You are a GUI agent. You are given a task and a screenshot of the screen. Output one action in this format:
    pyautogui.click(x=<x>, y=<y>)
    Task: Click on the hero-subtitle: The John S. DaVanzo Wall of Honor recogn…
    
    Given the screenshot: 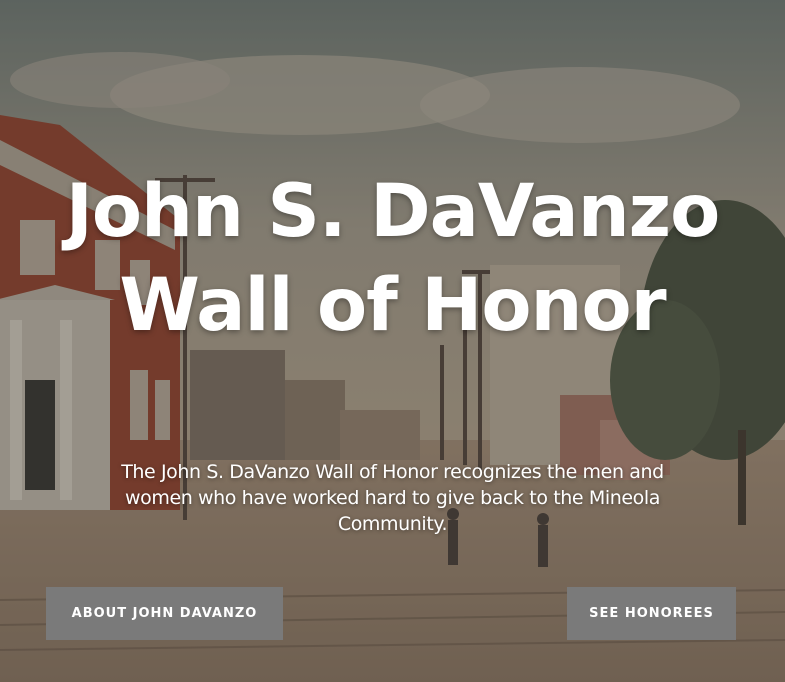 What is the action you would take?
    pyautogui.click(x=392, y=498)
    